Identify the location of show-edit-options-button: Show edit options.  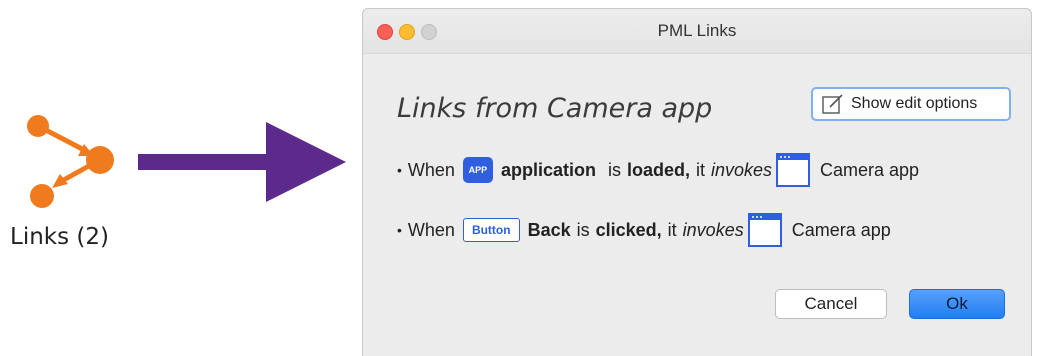
(911, 104).